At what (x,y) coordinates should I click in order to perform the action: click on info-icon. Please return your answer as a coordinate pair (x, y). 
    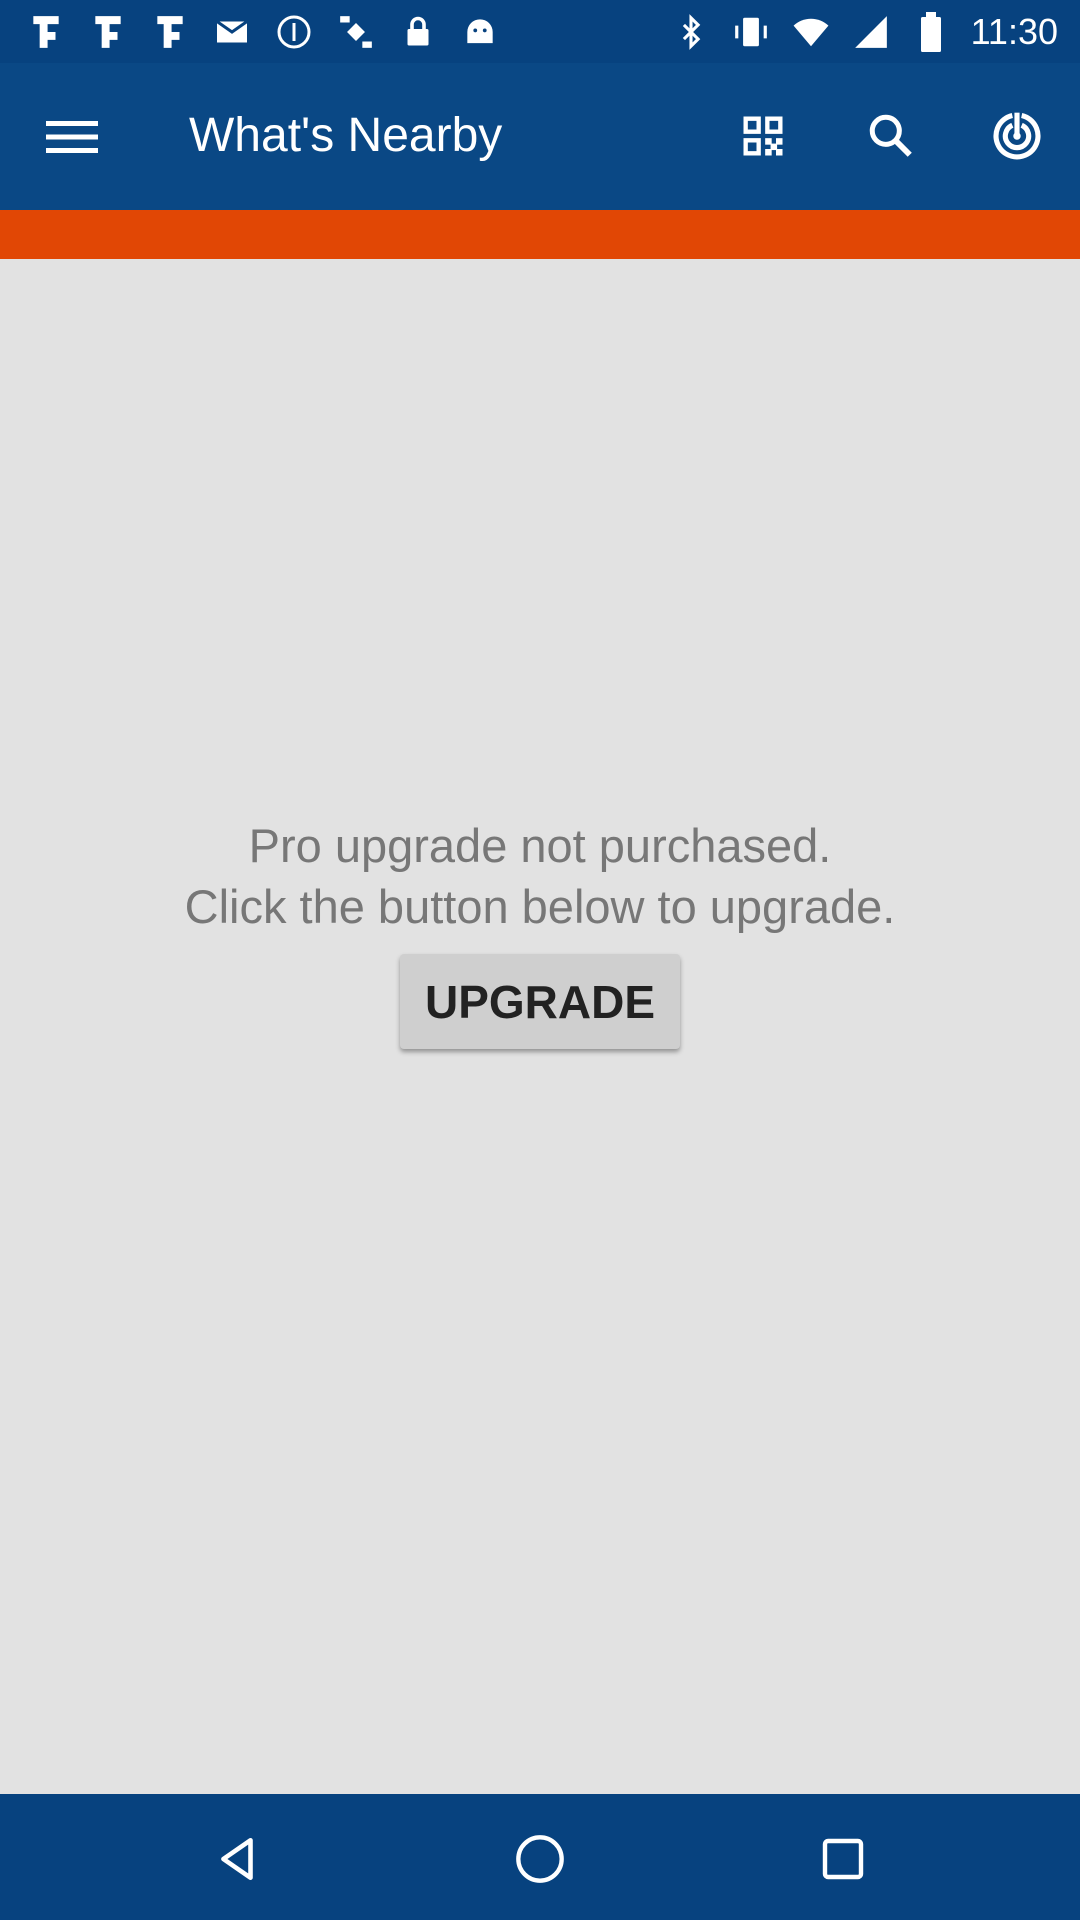
    Looking at the image, I should click on (294, 32).